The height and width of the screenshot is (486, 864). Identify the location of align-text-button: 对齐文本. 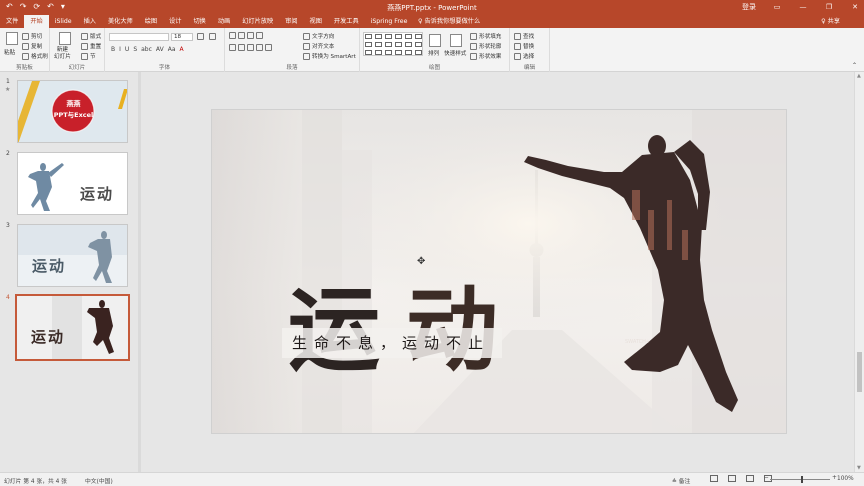
(318, 46).